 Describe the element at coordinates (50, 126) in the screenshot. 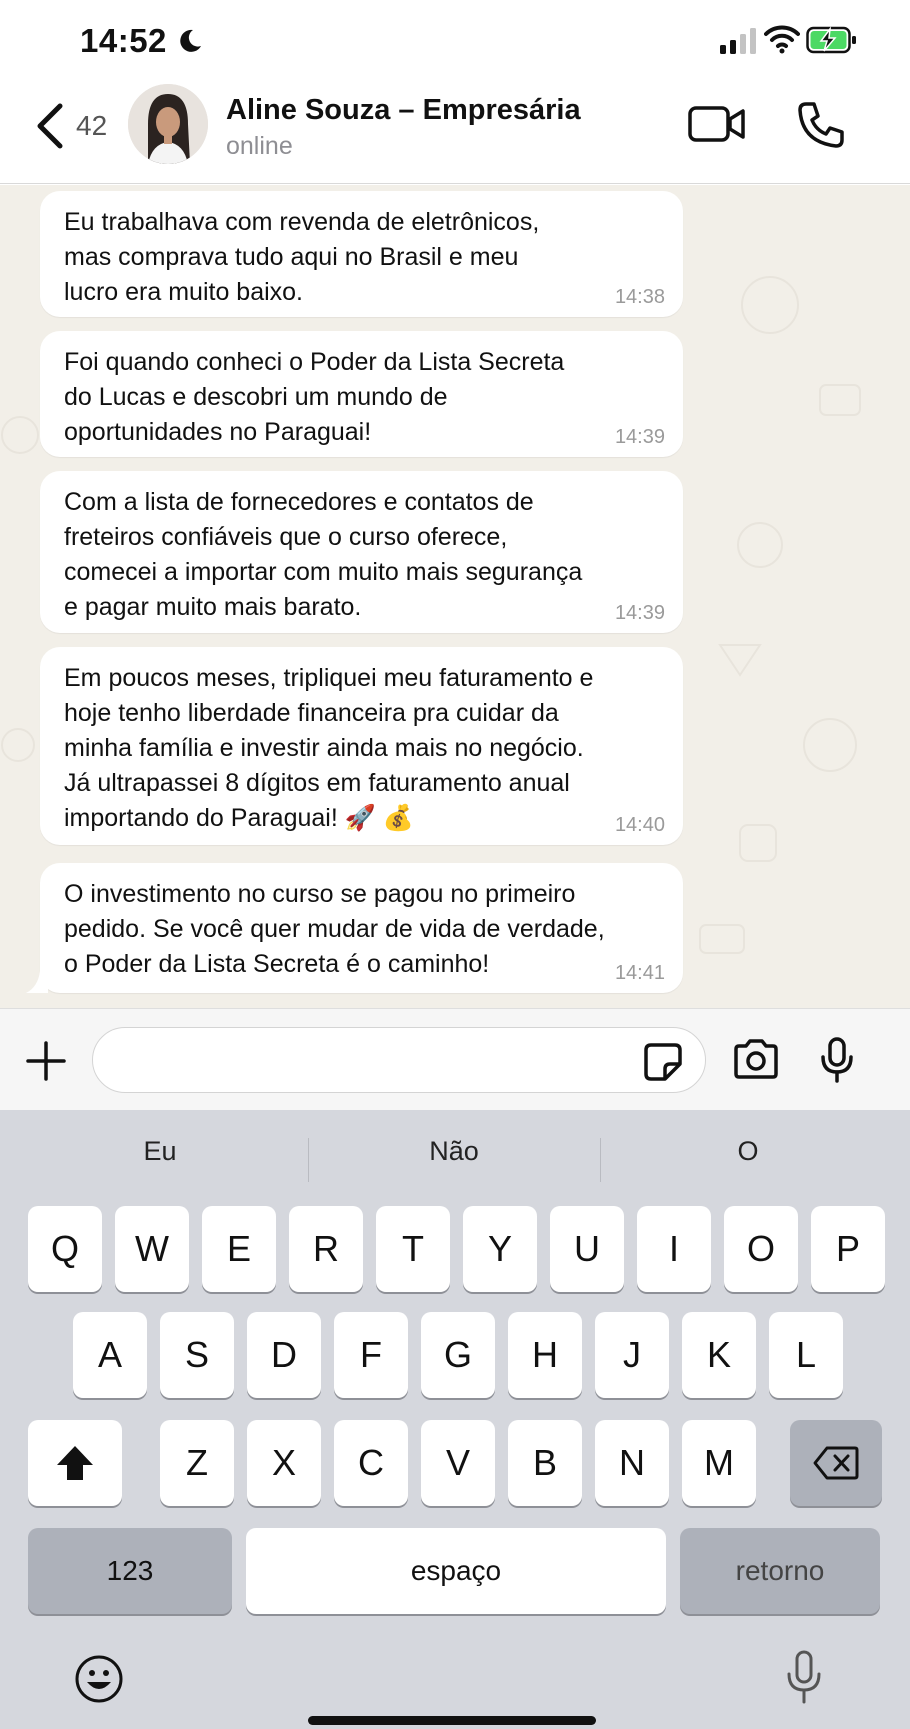

I see `chevron-left-icon` at that location.